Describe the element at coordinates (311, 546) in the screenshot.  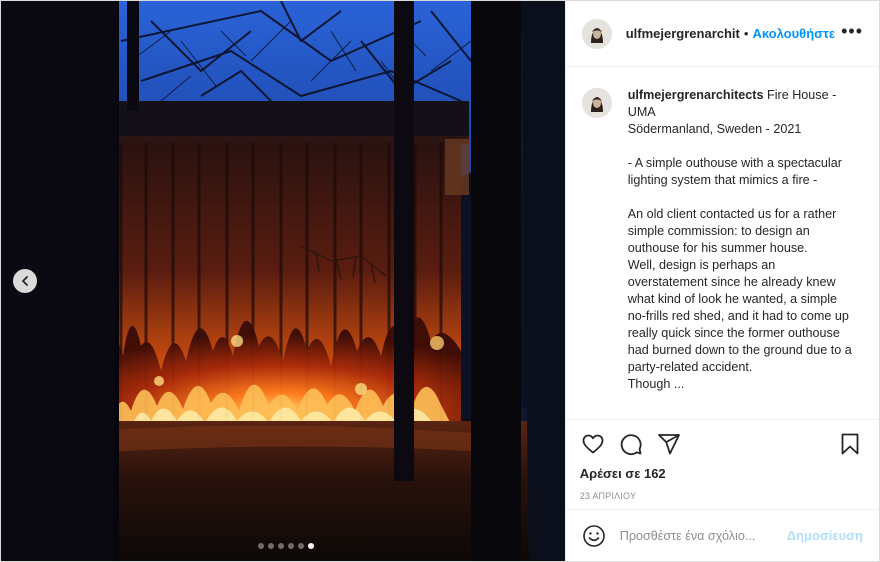
I see `carousel-dot-active` at that location.